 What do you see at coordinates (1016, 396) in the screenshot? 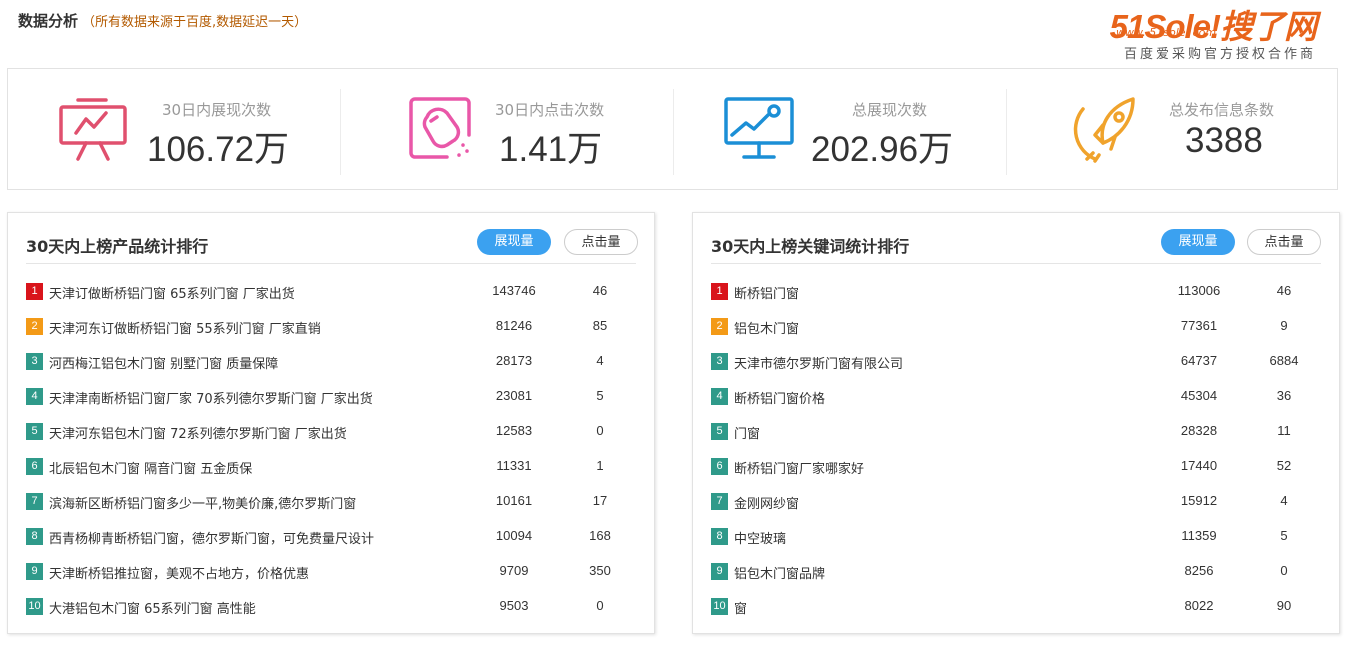
I see `ranking-row: 4 断桥铝门窗价格 45304 36` at bounding box center [1016, 396].